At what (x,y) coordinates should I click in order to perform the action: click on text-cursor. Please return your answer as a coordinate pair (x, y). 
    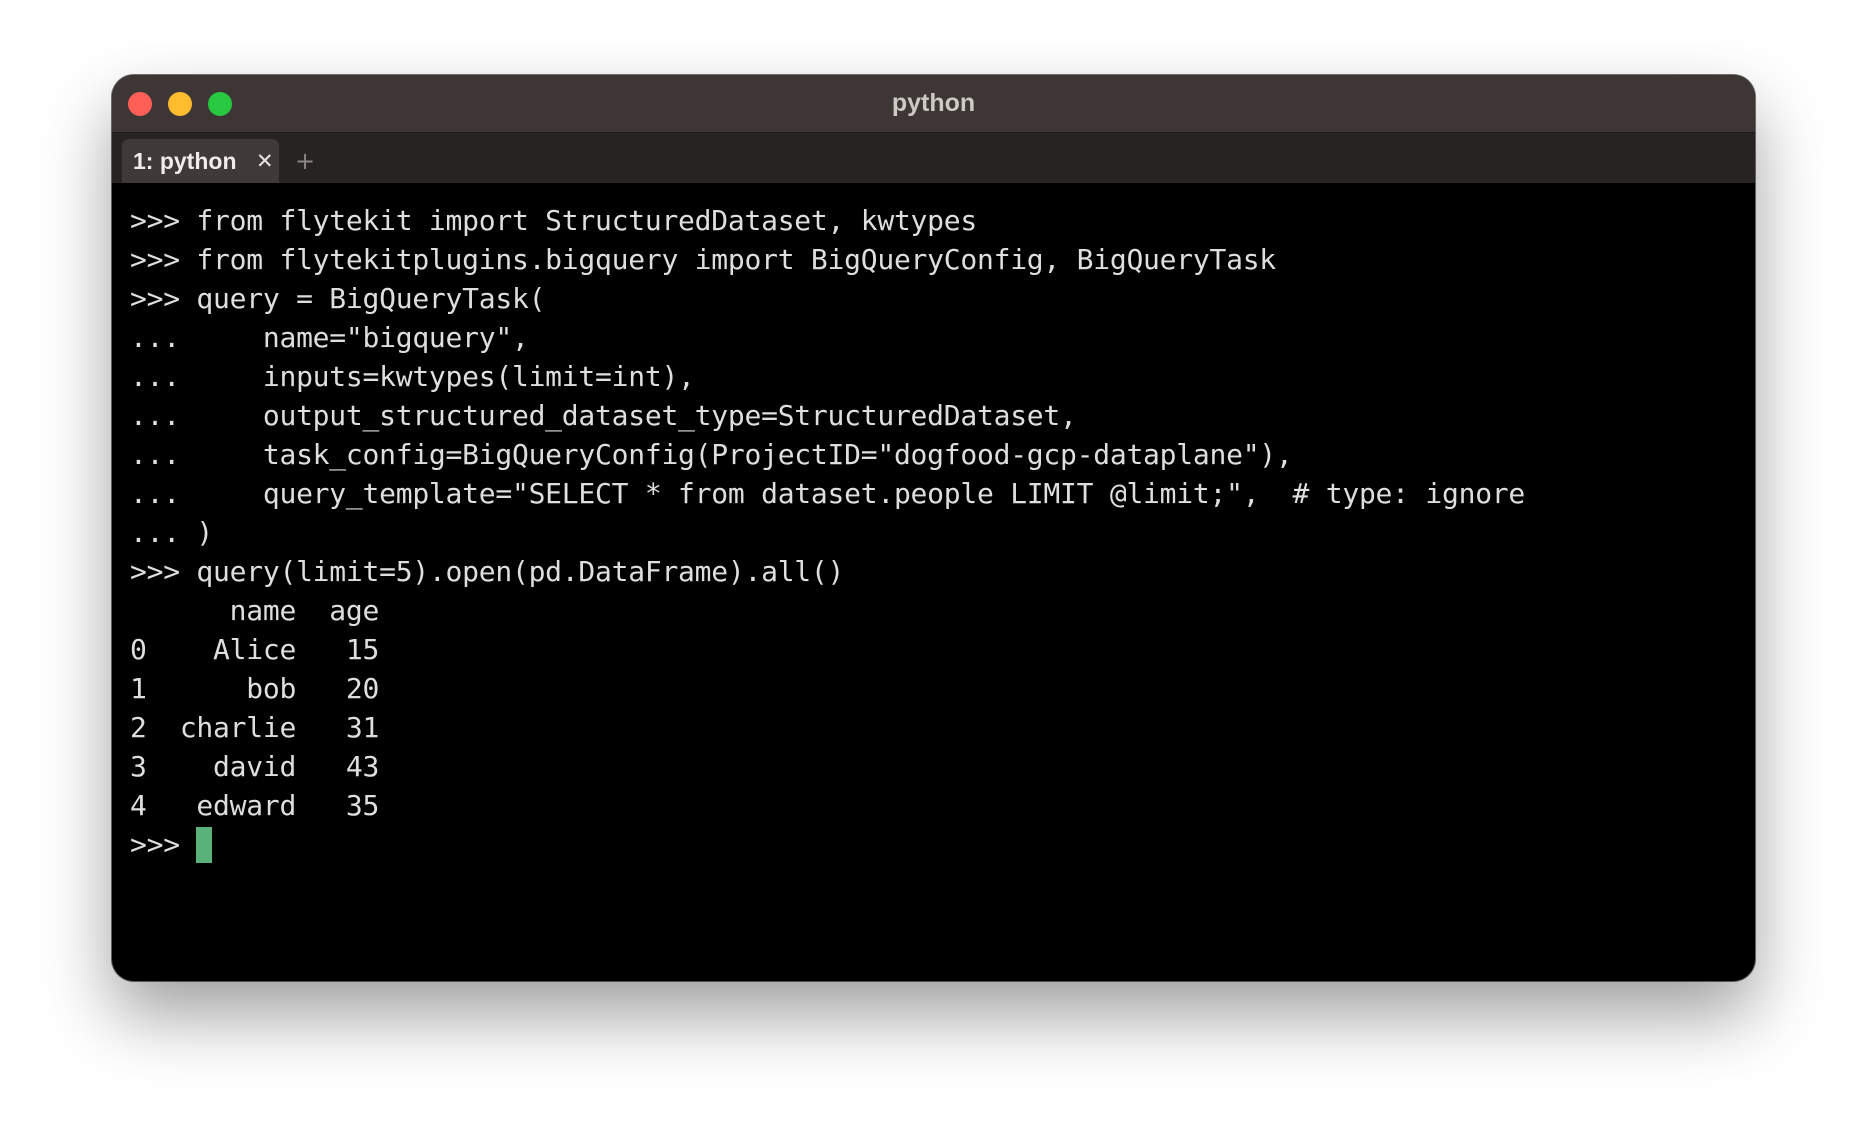
    Looking at the image, I should click on (204, 844).